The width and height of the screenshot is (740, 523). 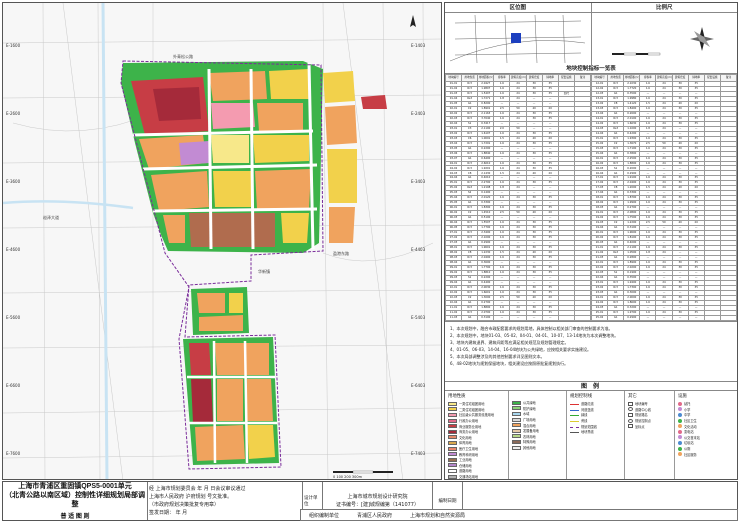 What do you see at coordinates (587, 404) in the screenshot?
I see `legend-label: 道路红线` at bounding box center [587, 404].